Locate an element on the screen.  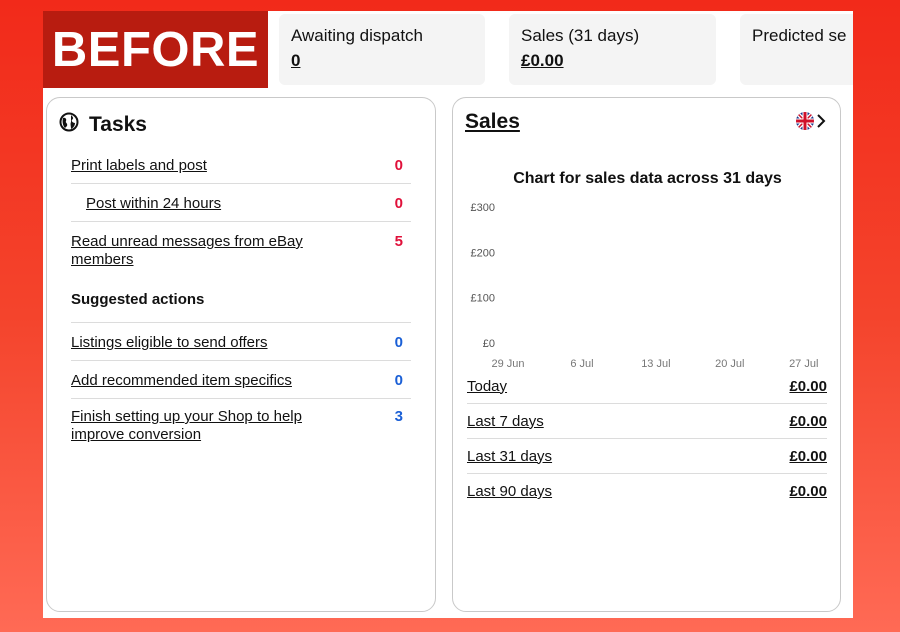
uk-flag-icon is located at coordinates (805, 123).